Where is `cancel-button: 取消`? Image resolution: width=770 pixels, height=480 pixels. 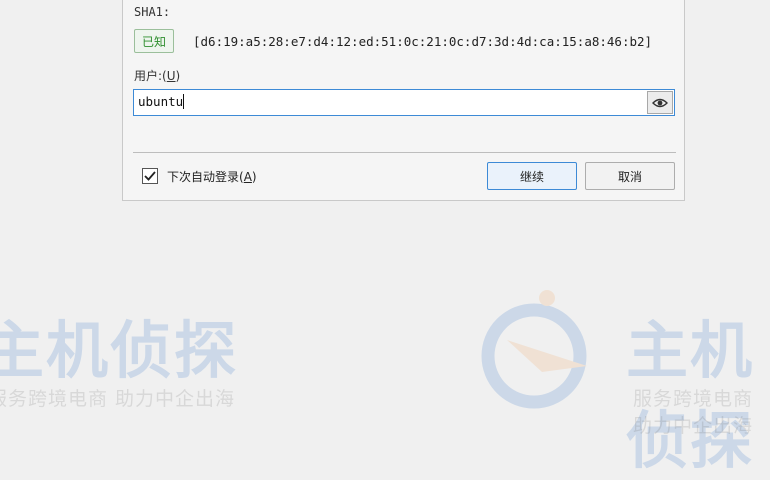
cancel-button: 取消 is located at coordinates (630, 176).